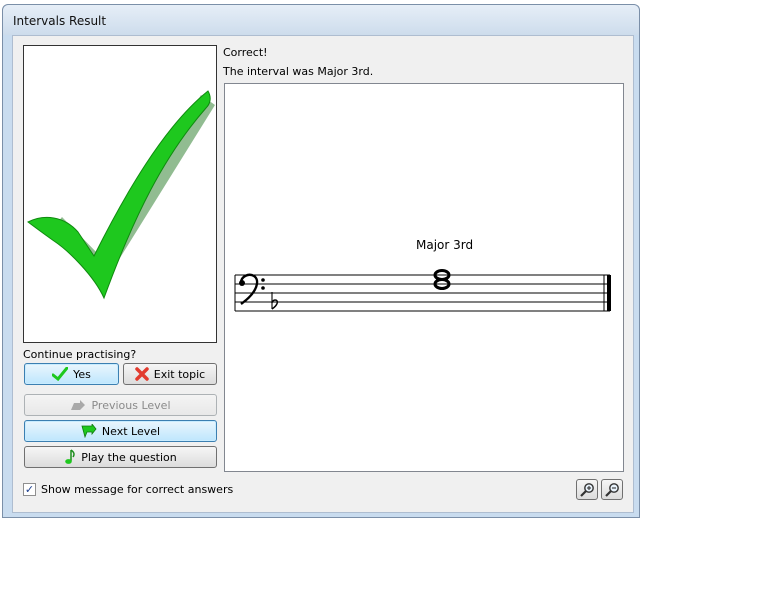  Describe the element at coordinates (80, 354) in the screenshot. I see `continue-prompt: Continue practising?` at that location.